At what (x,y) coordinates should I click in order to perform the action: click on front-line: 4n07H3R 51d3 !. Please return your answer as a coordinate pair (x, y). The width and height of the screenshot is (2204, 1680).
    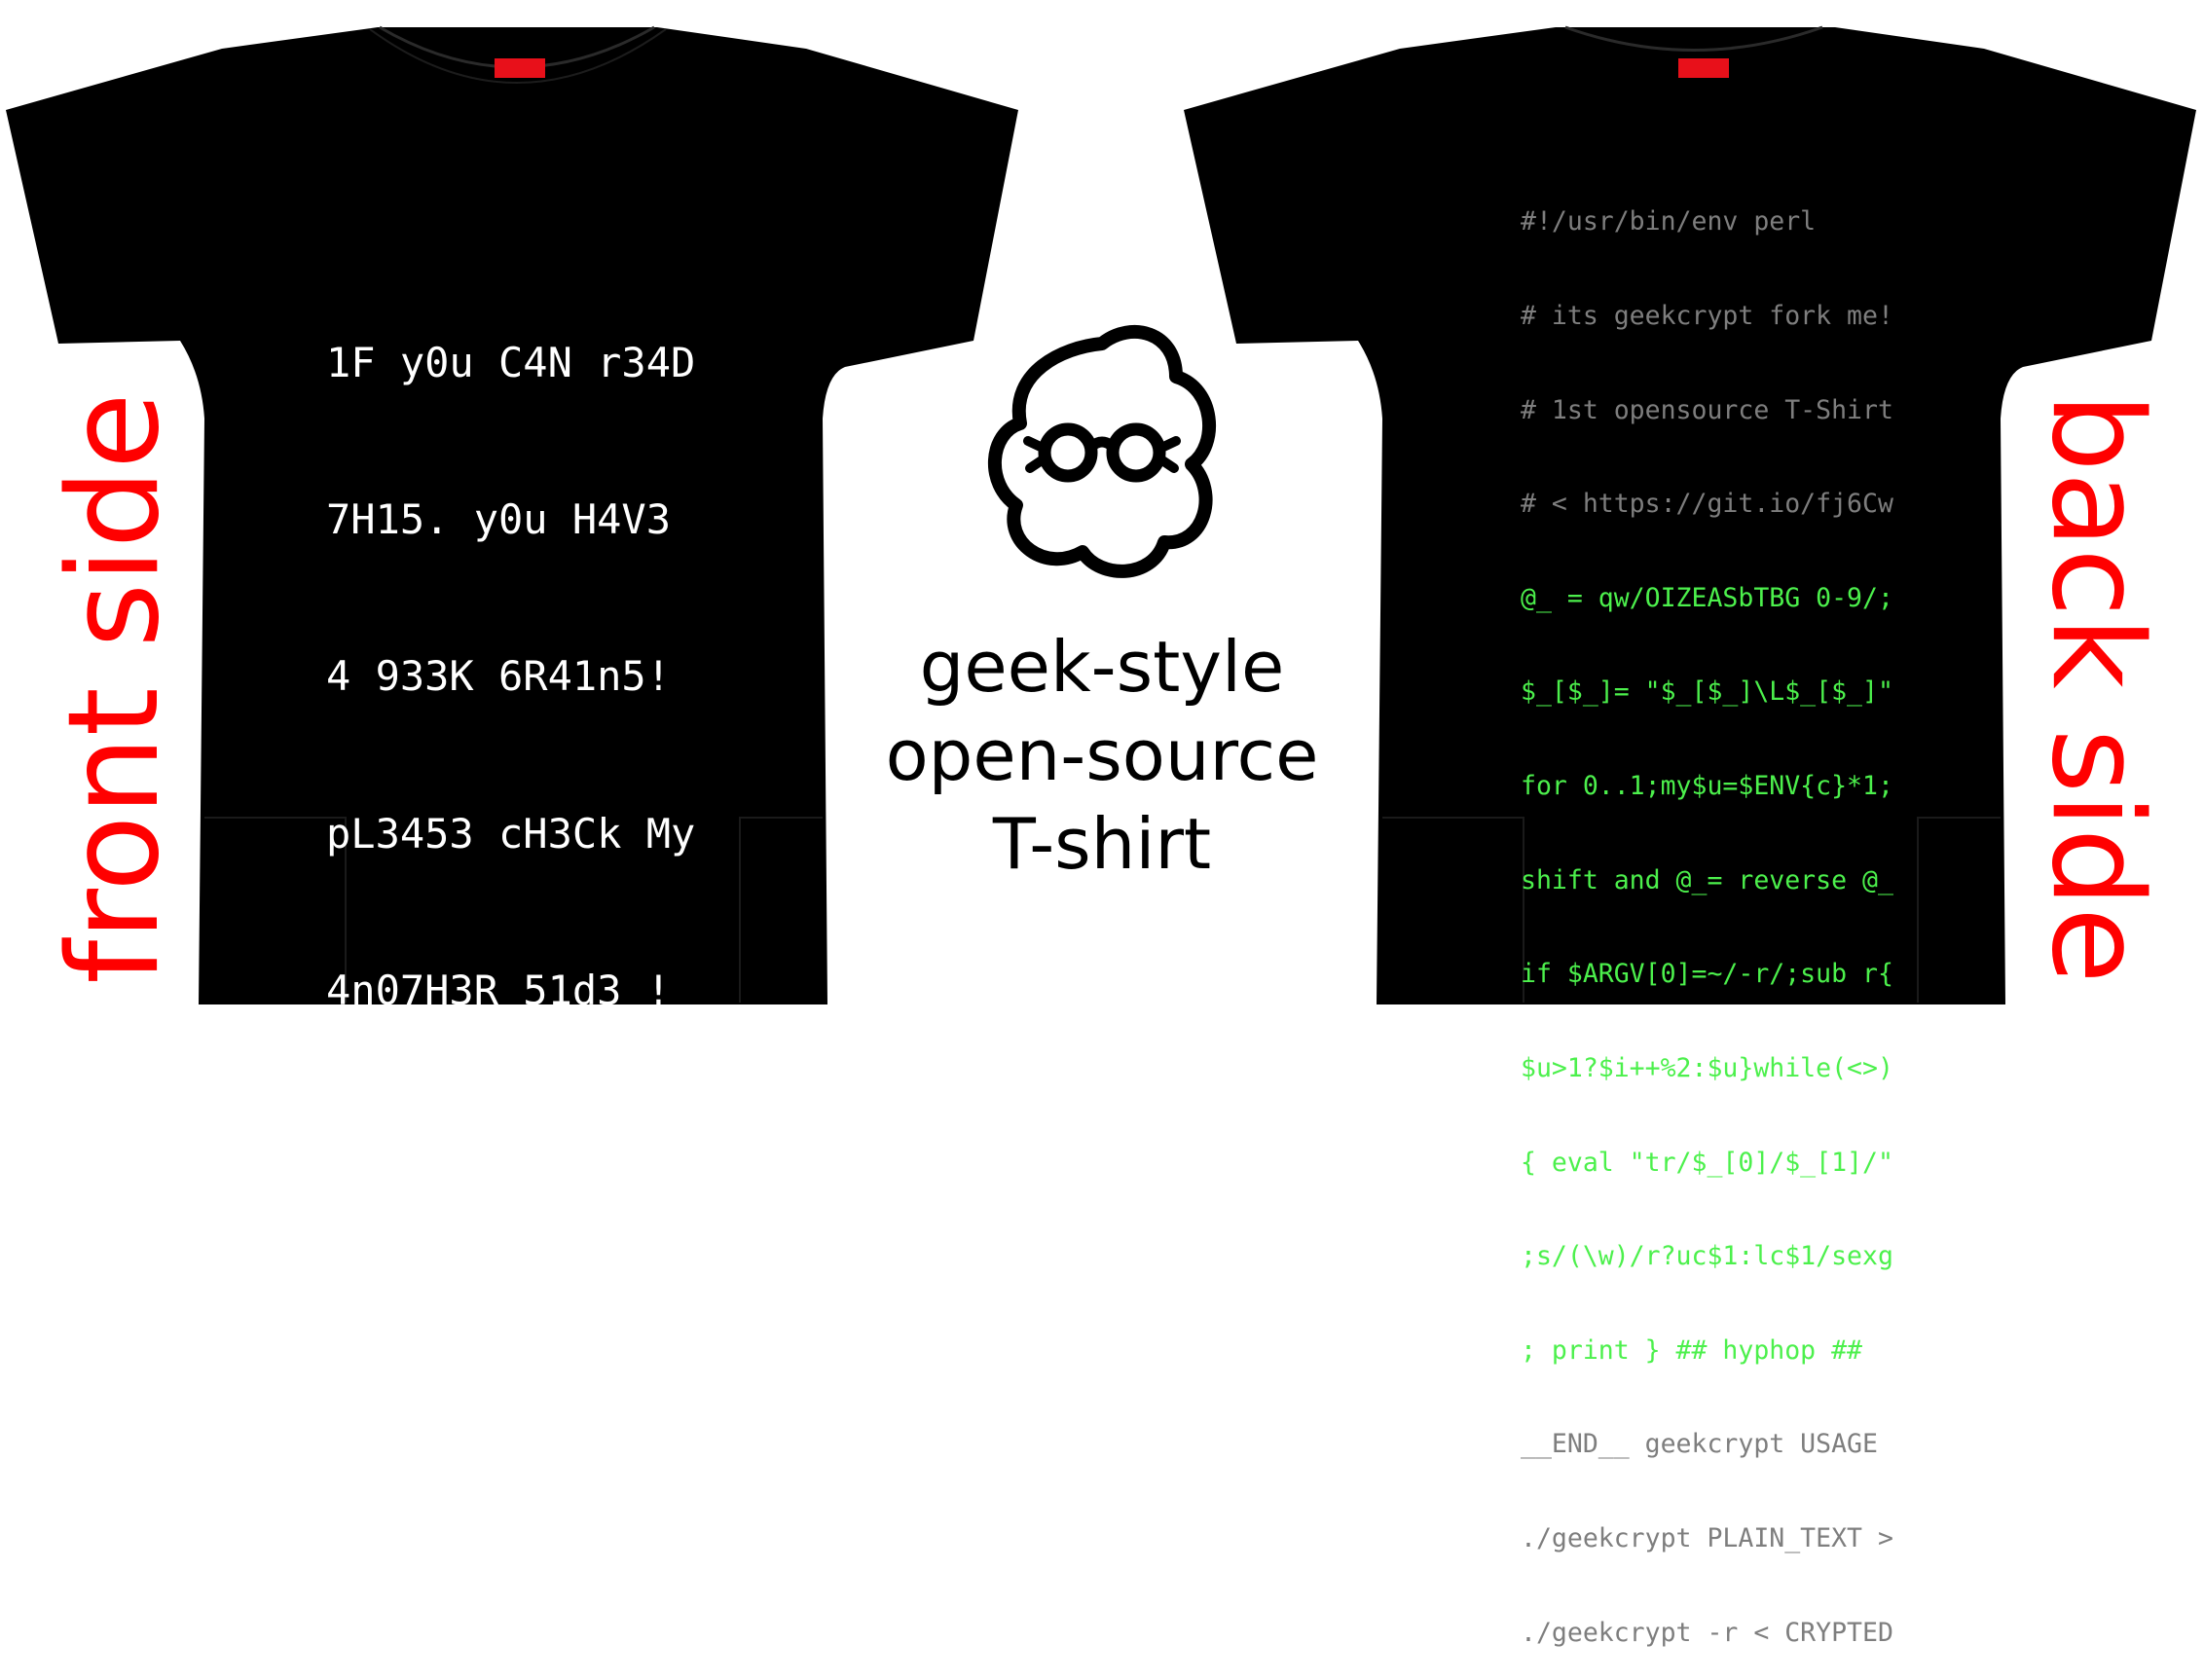
    Looking at the image, I should click on (499, 991).